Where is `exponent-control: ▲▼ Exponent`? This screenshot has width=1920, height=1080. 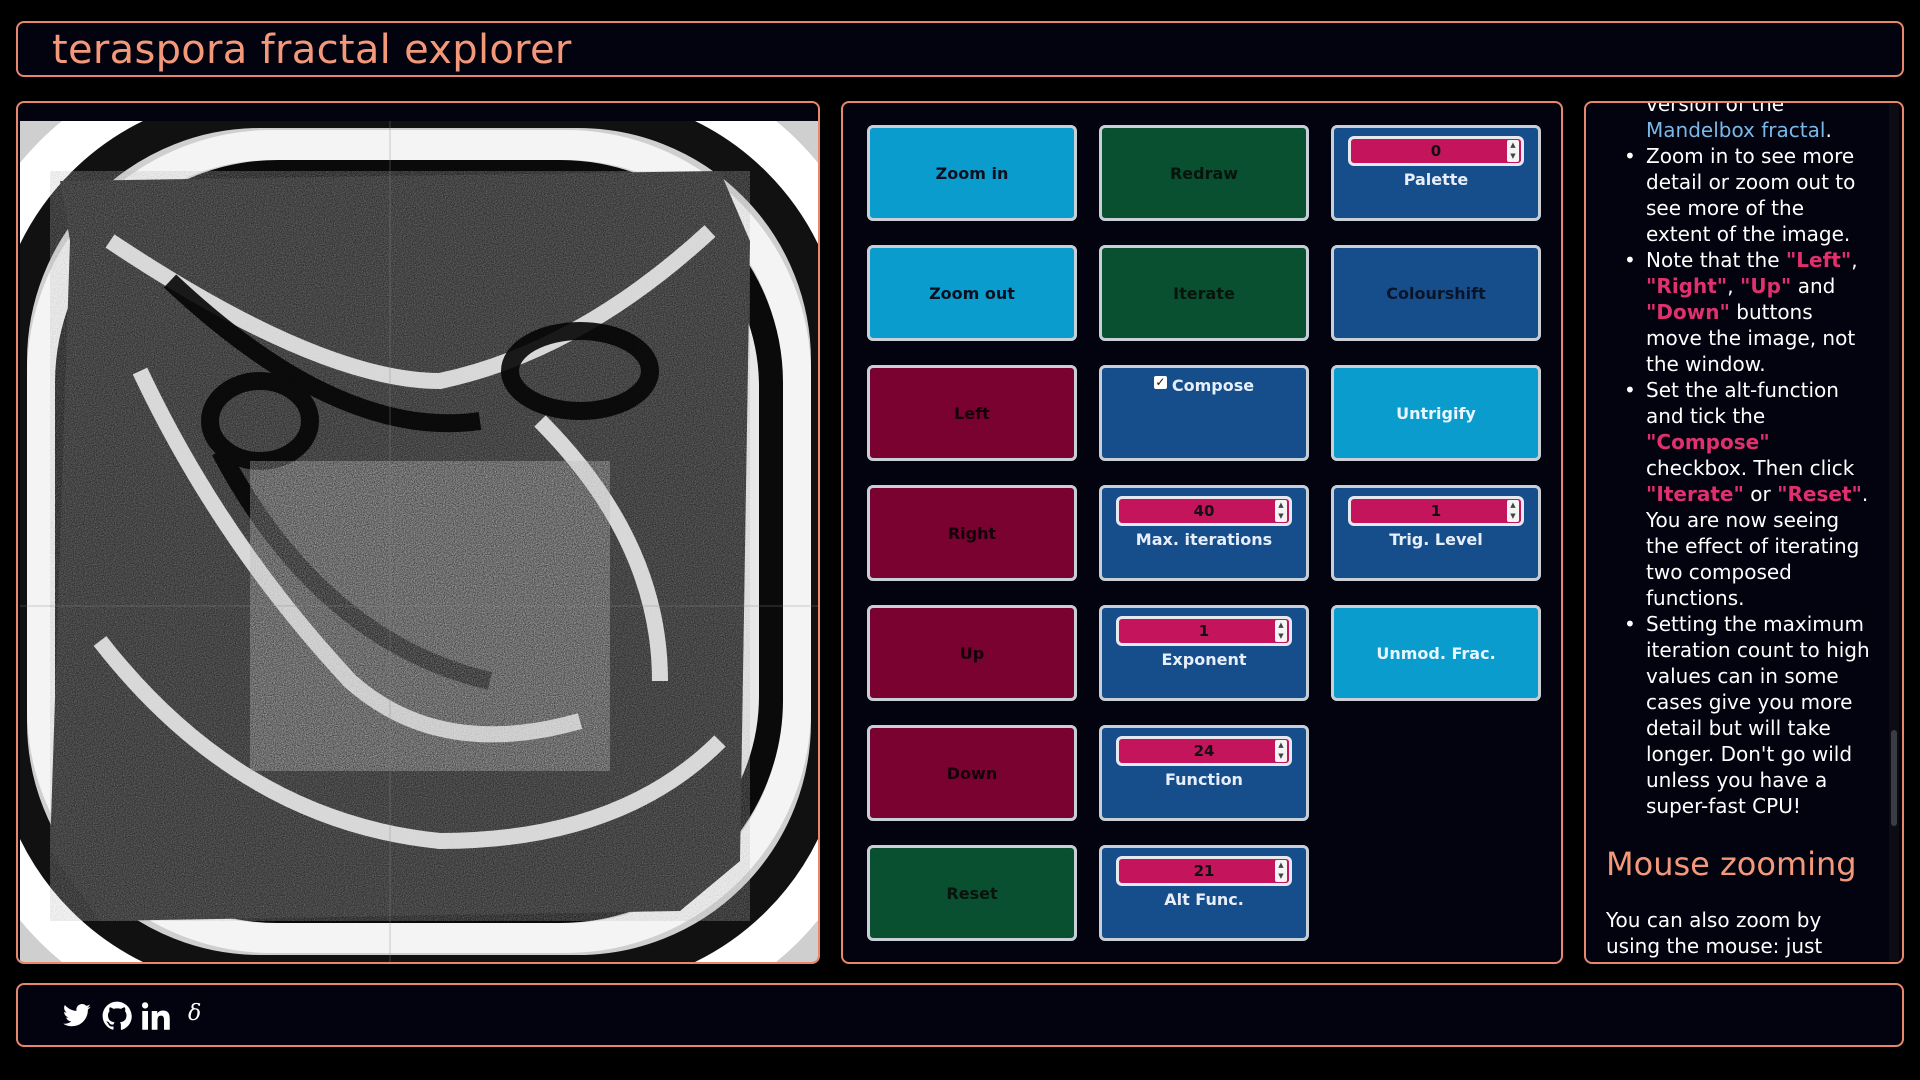 exponent-control: ▲▼ Exponent is located at coordinates (1204, 653).